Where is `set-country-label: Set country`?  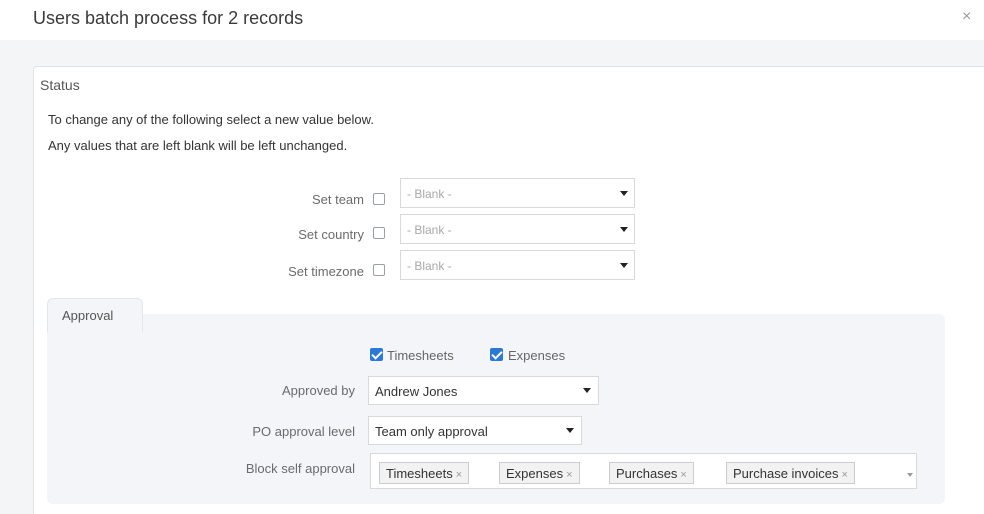 set-country-label: Set country is located at coordinates (331, 234).